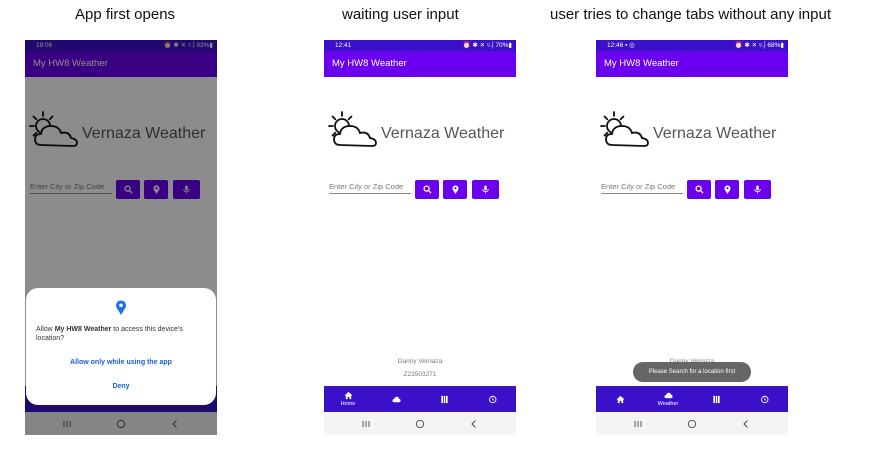 The height and width of the screenshot is (453, 879). What do you see at coordinates (125, 14) in the screenshot?
I see `caption-app-first-opens: App first opens` at bounding box center [125, 14].